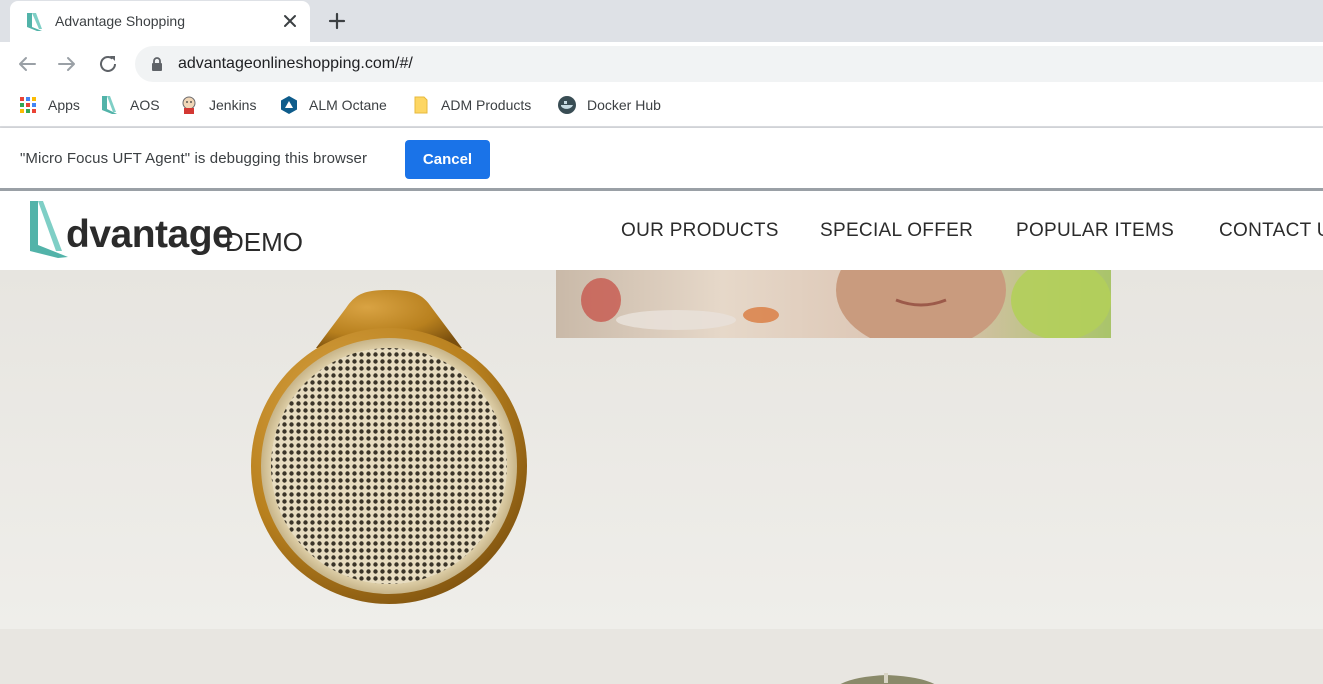  I want to click on browser-tab: Advantage Shopping, so click(160, 21).